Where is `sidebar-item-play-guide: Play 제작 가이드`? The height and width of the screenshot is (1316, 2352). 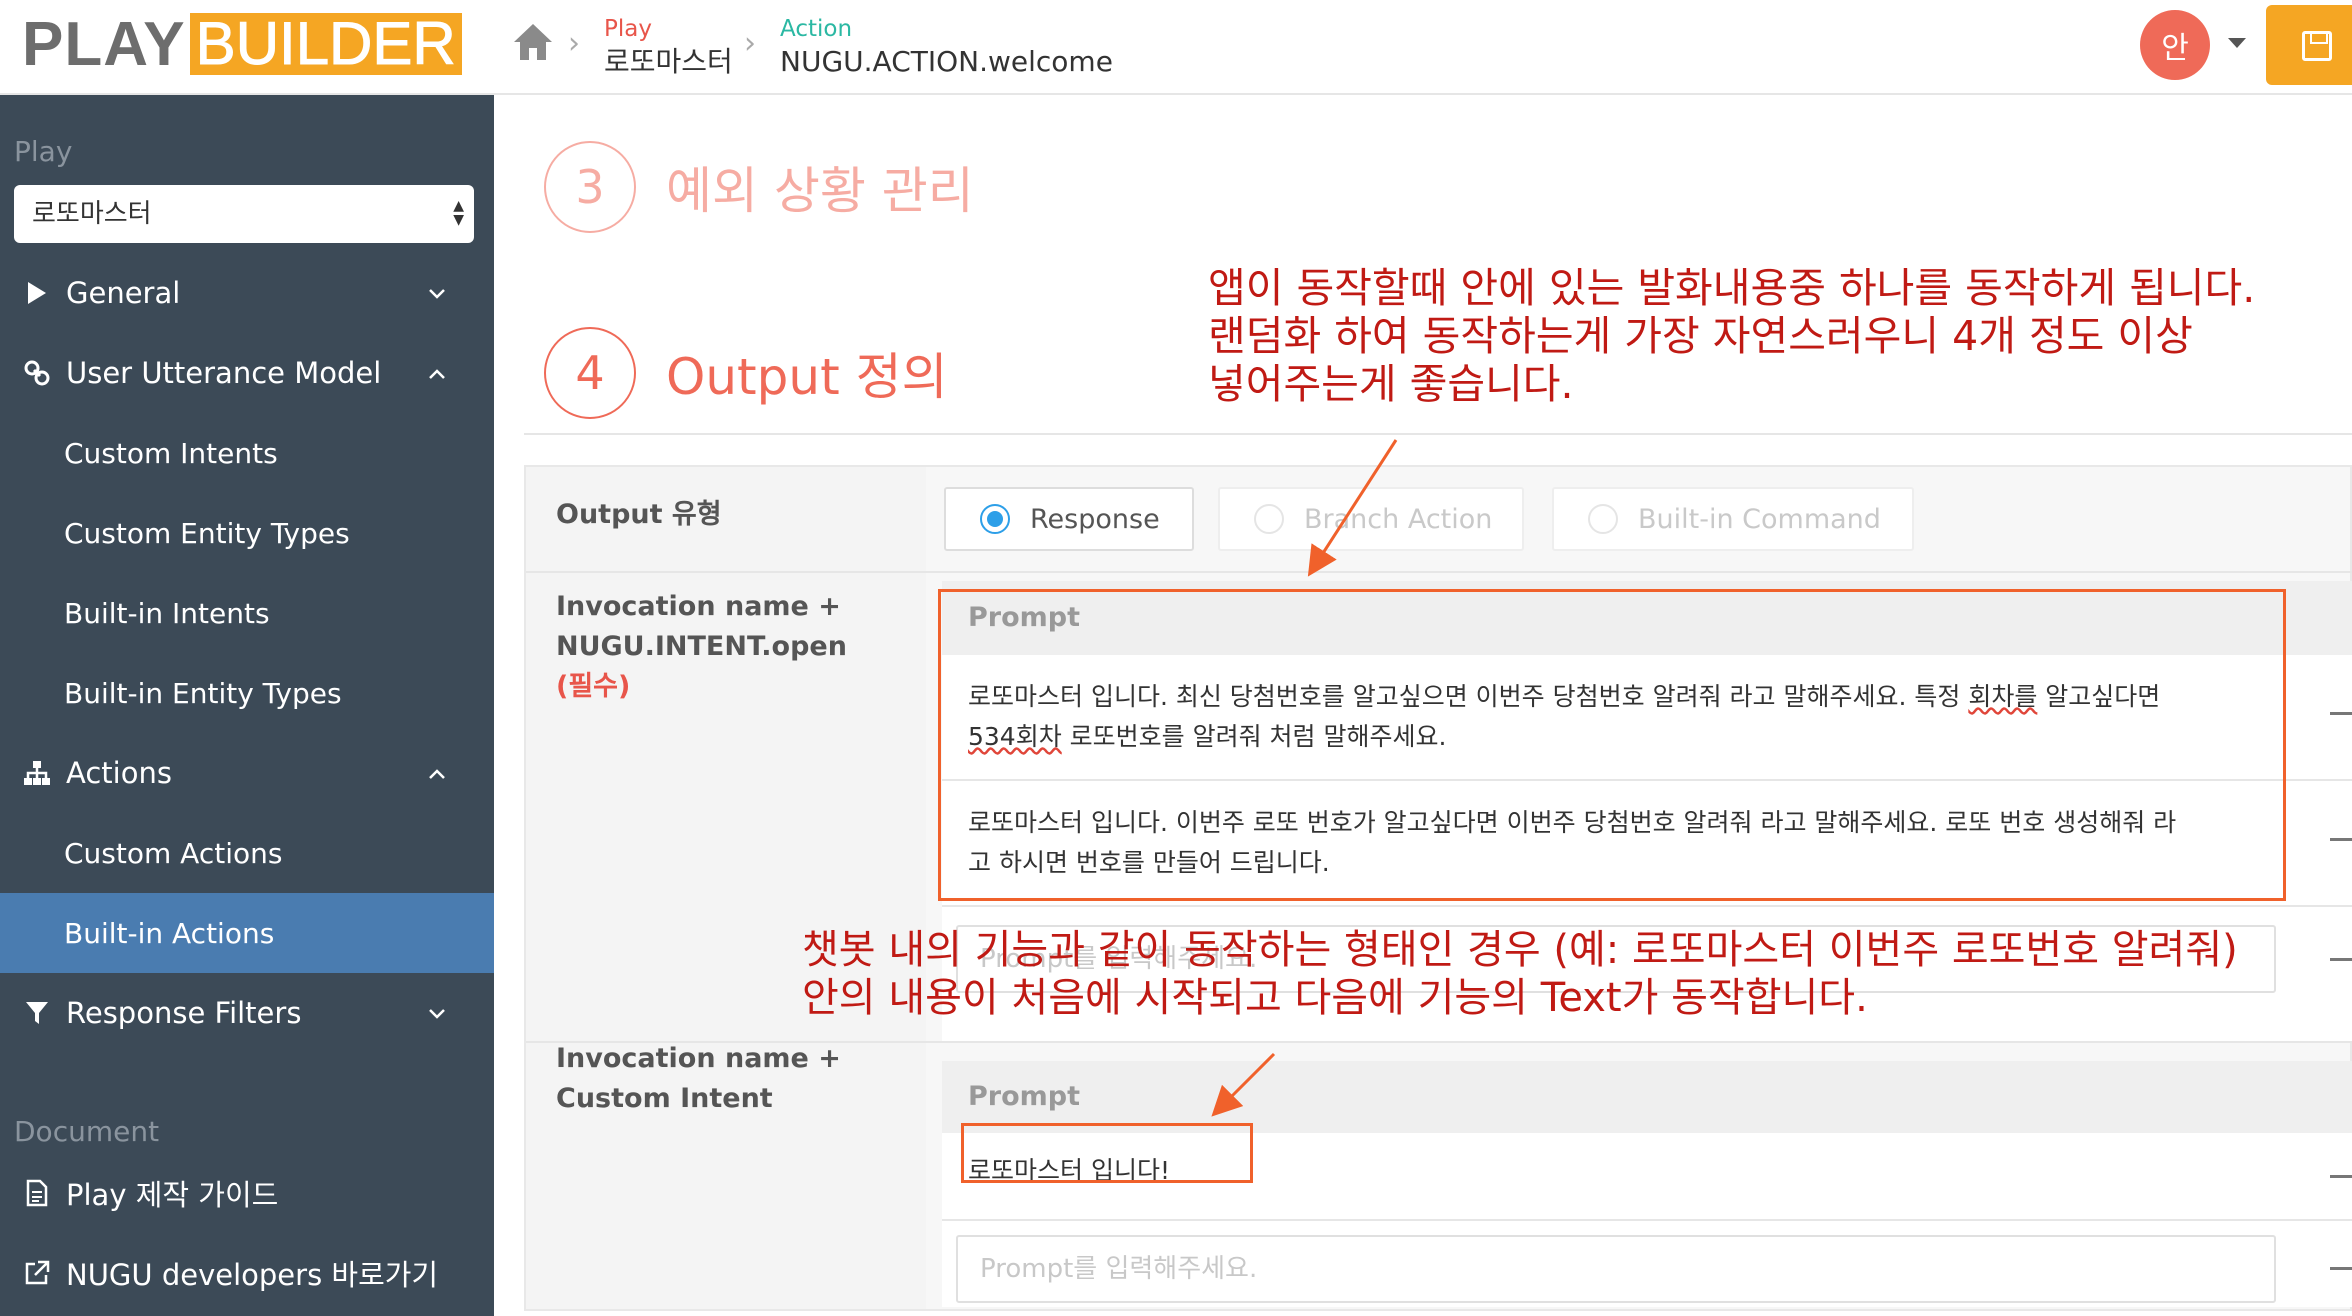
sidebar-item-play-guide: Play 제작 가이드 is located at coordinates (247, 1193).